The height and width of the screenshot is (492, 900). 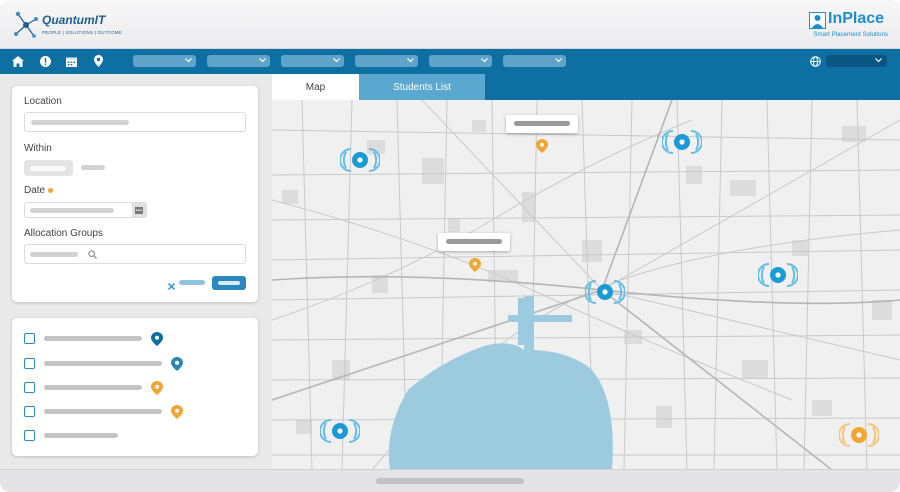 What do you see at coordinates (82, 32) in the screenshot?
I see `quantumit-tagline: PEOPLE | SOLUTIONS | OUTCOME` at bounding box center [82, 32].